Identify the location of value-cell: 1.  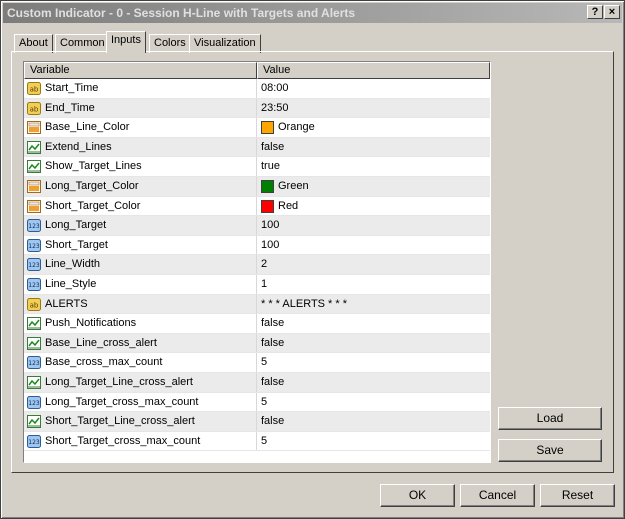
(374, 284).